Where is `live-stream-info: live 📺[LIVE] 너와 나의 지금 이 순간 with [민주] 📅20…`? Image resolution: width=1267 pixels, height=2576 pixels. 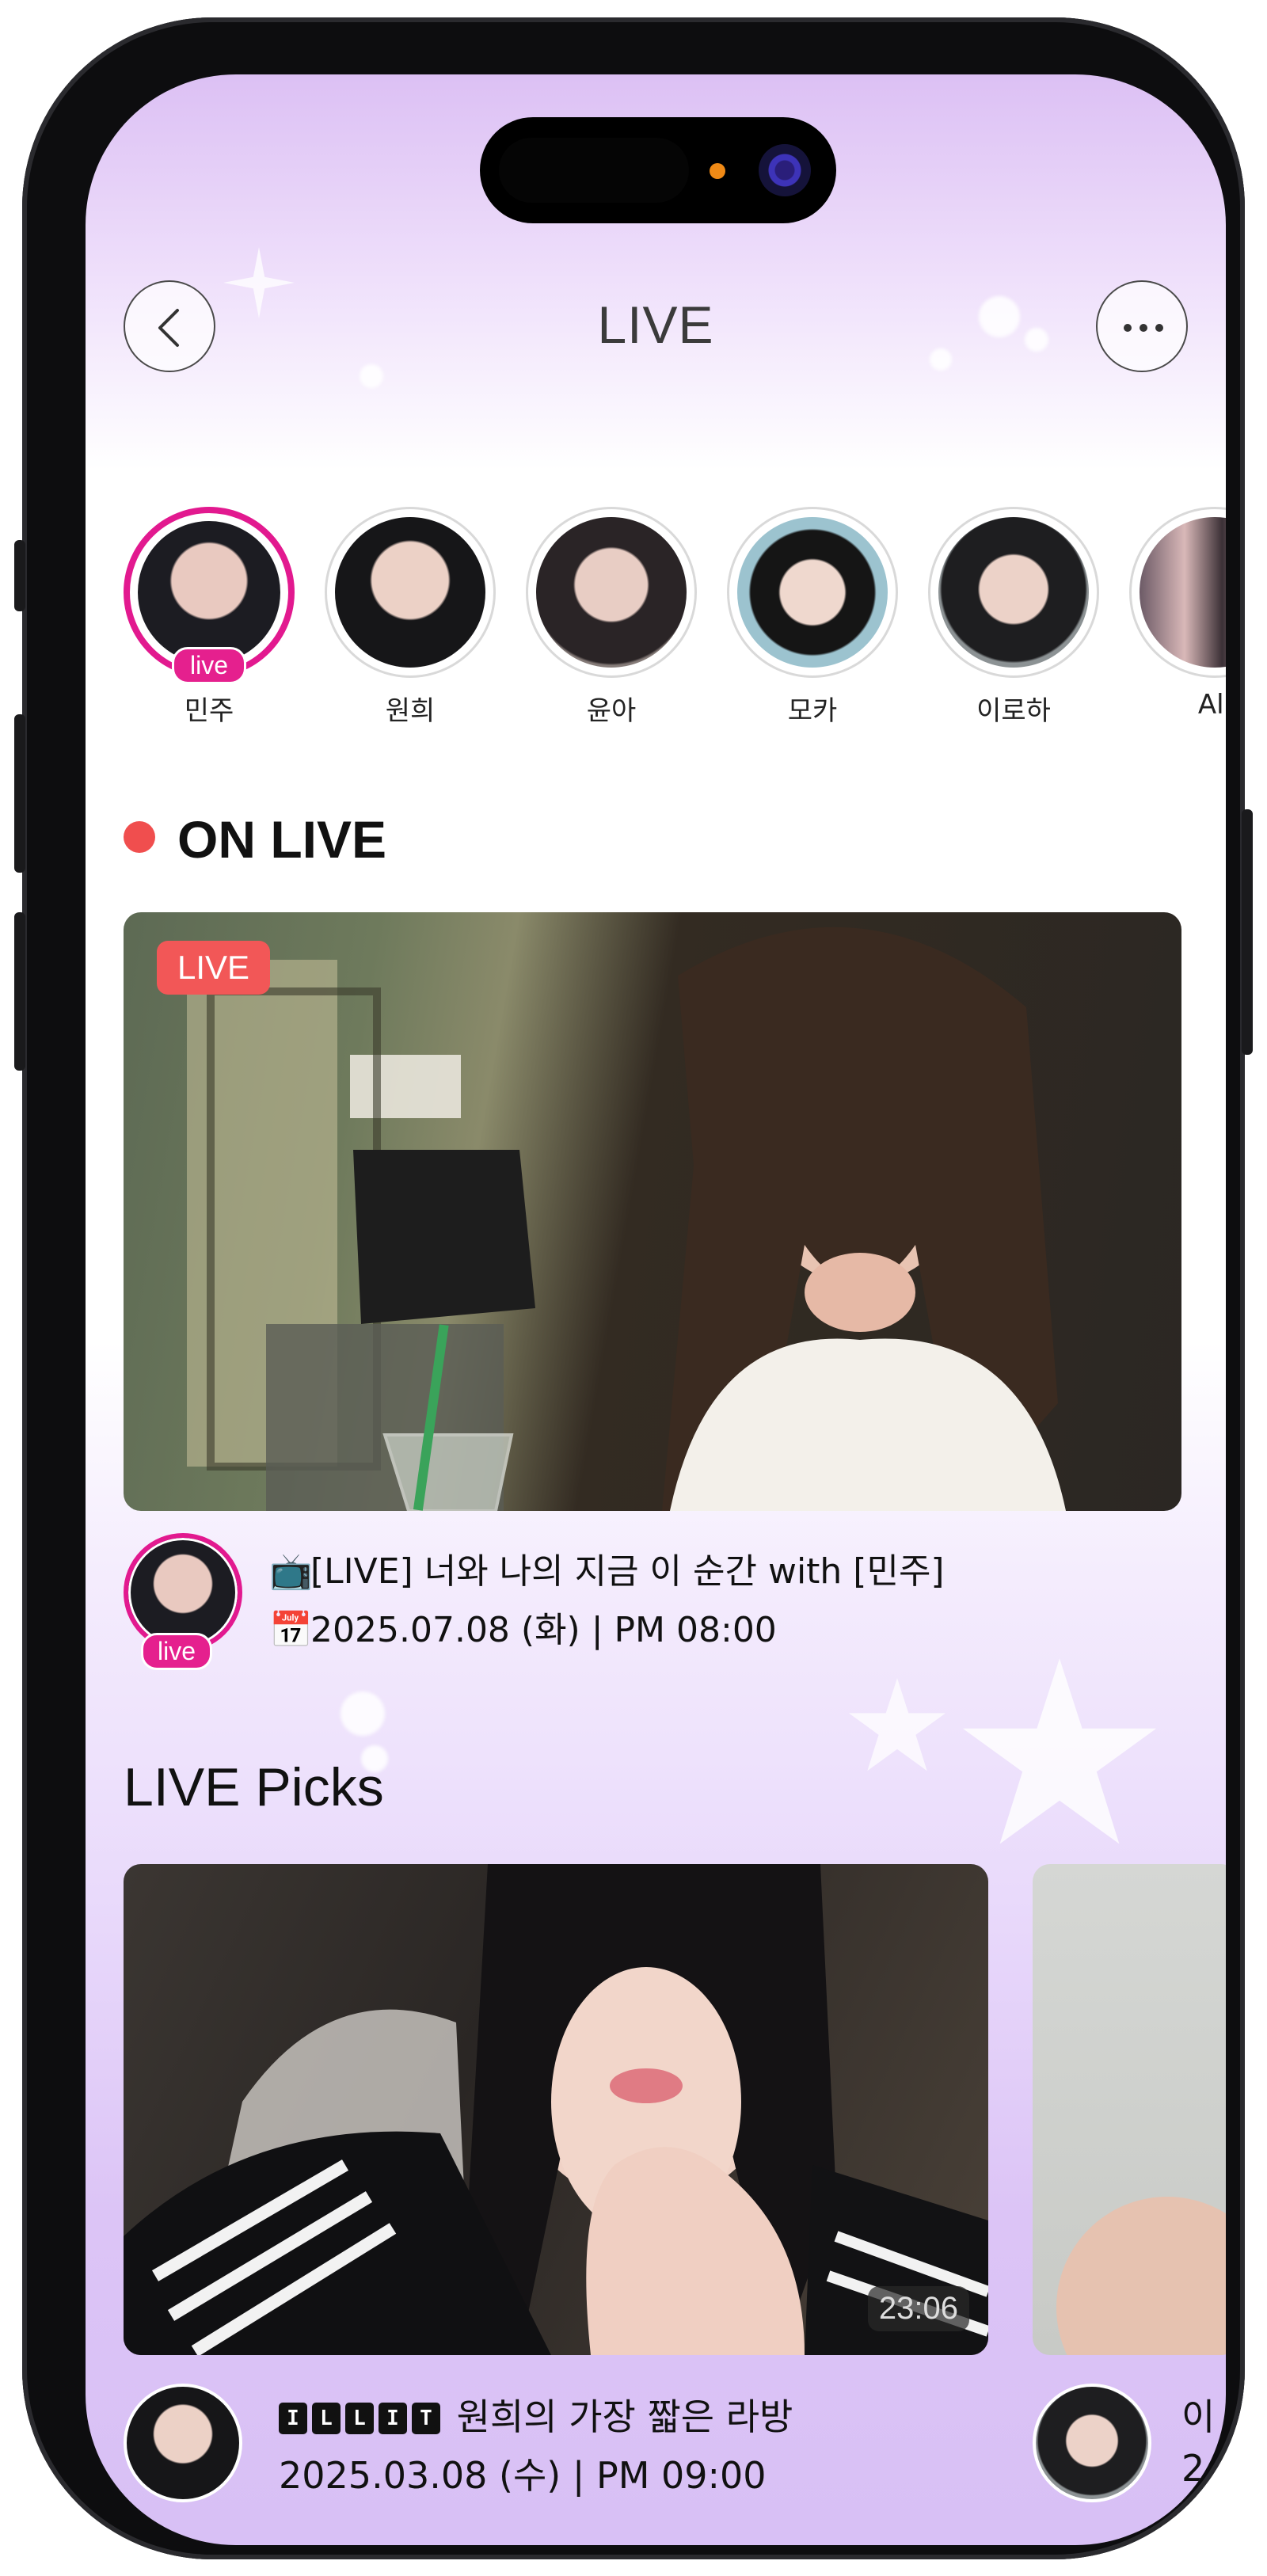
live-stream-info: live 📺[LIVE] 너와 나의 지금 이 순간 with [민주] 📅20… is located at coordinates (652, 1601).